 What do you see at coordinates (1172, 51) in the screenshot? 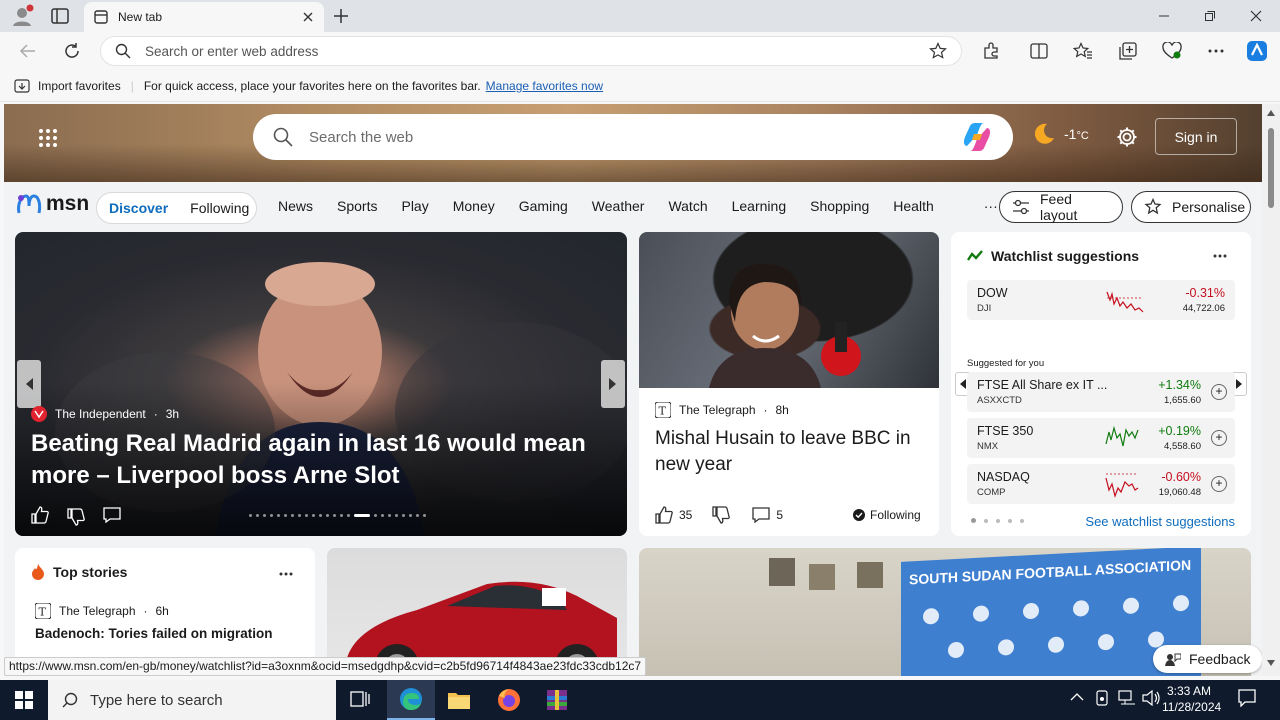
I see `performance-icon` at bounding box center [1172, 51].